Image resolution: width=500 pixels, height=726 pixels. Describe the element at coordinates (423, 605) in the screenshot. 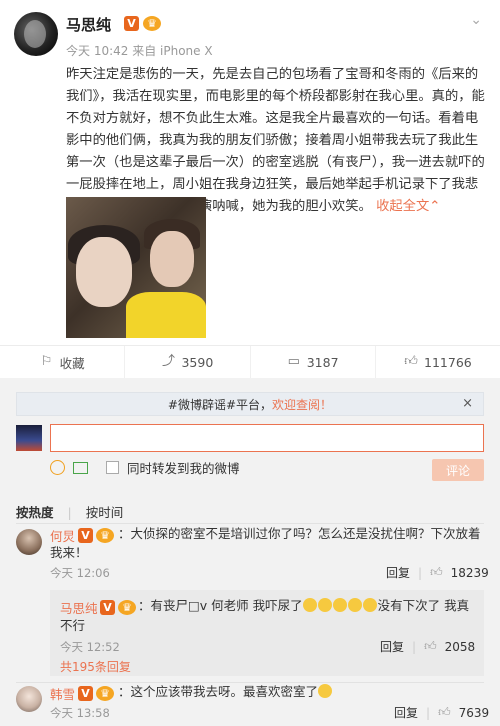

I see `reply-text-suffix: 没有下次了 我真` at that location.